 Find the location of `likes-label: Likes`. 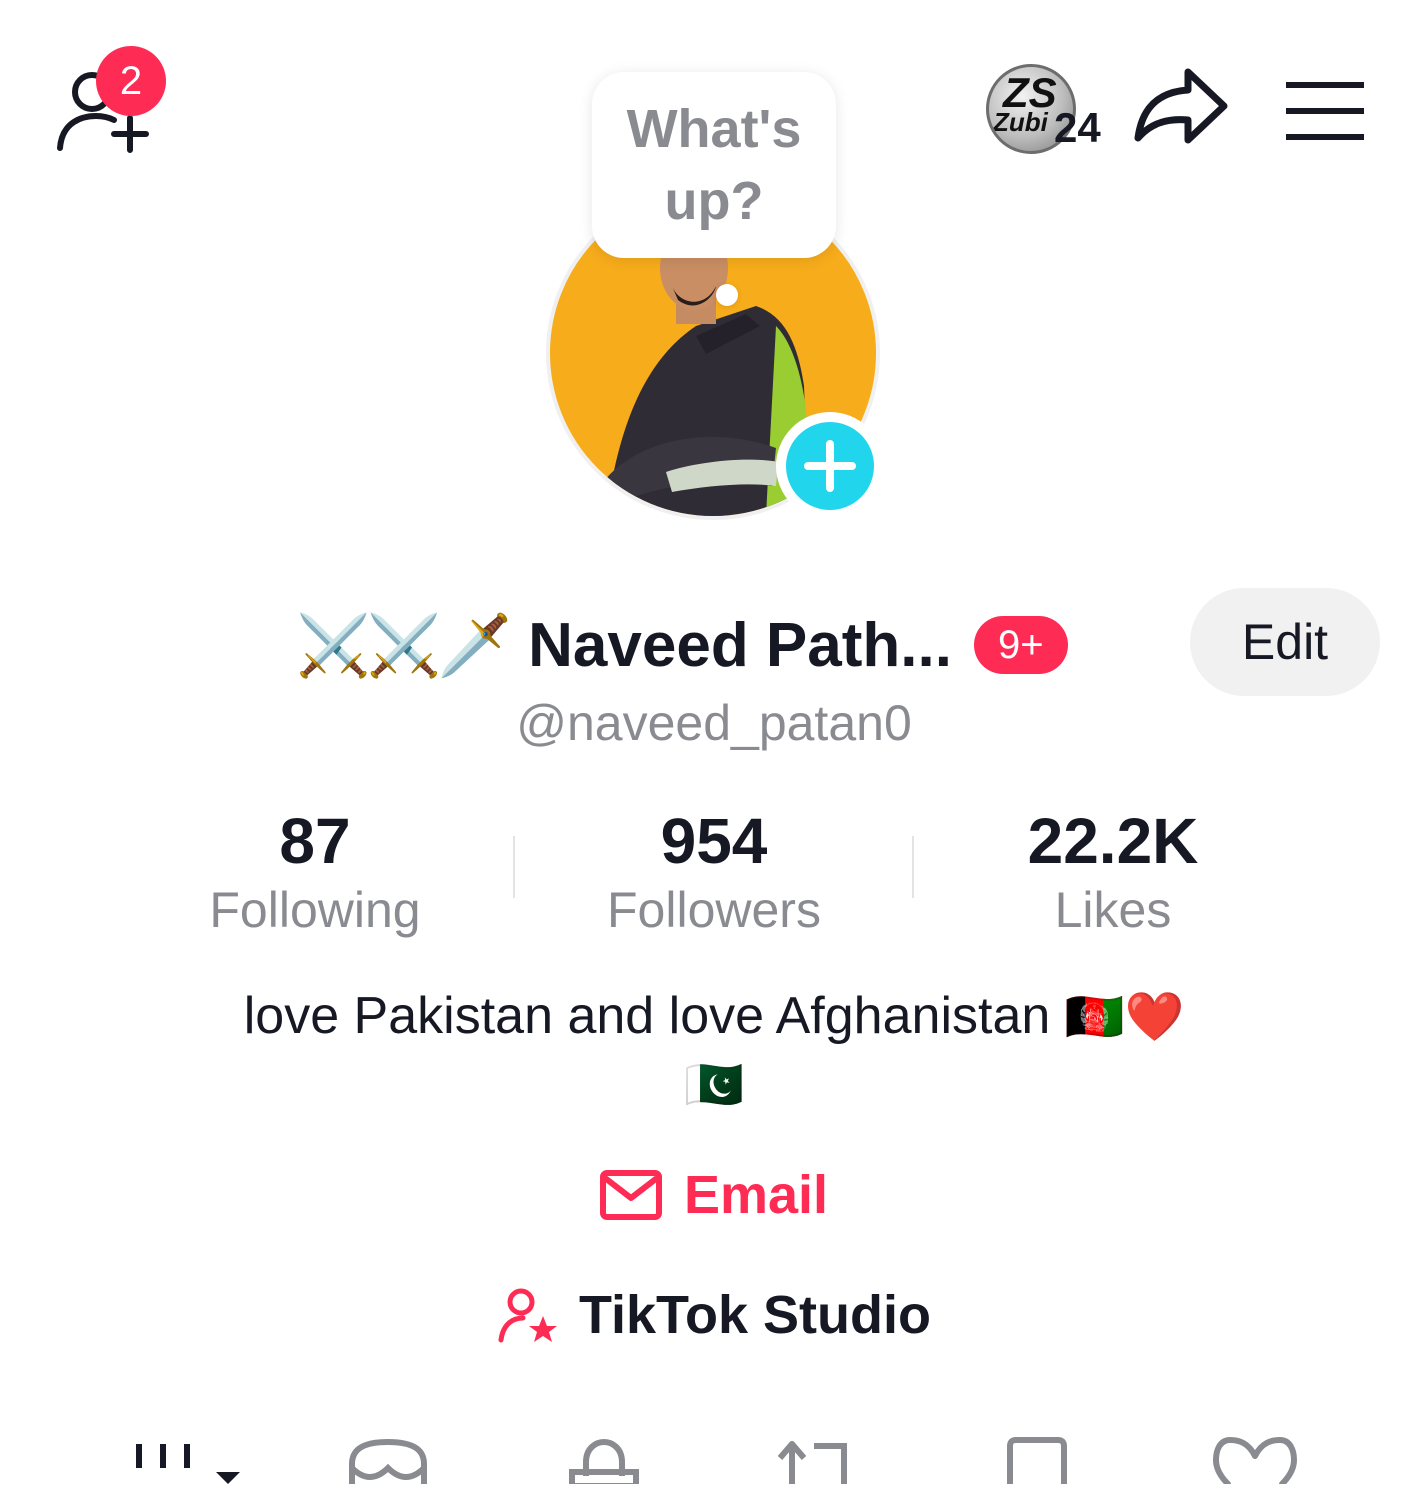

likes-label: Likes is located at coordinates (1113, 910).